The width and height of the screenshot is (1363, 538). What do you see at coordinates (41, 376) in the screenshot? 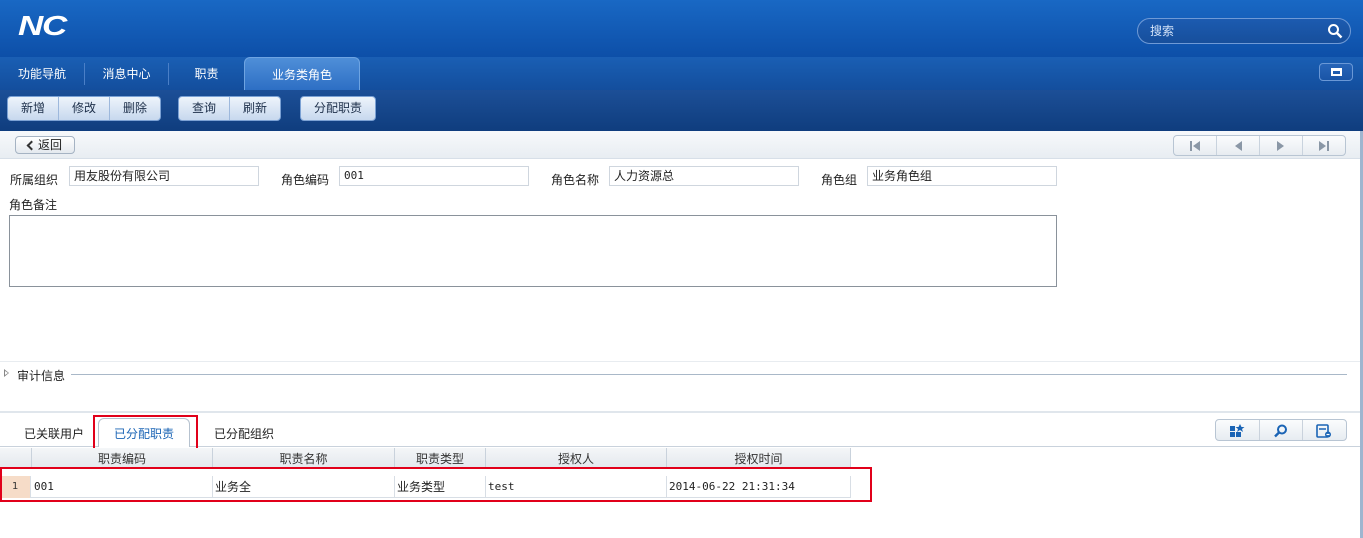
I see `audit-info-label: 审计信息` at bounding box center [41, 376].